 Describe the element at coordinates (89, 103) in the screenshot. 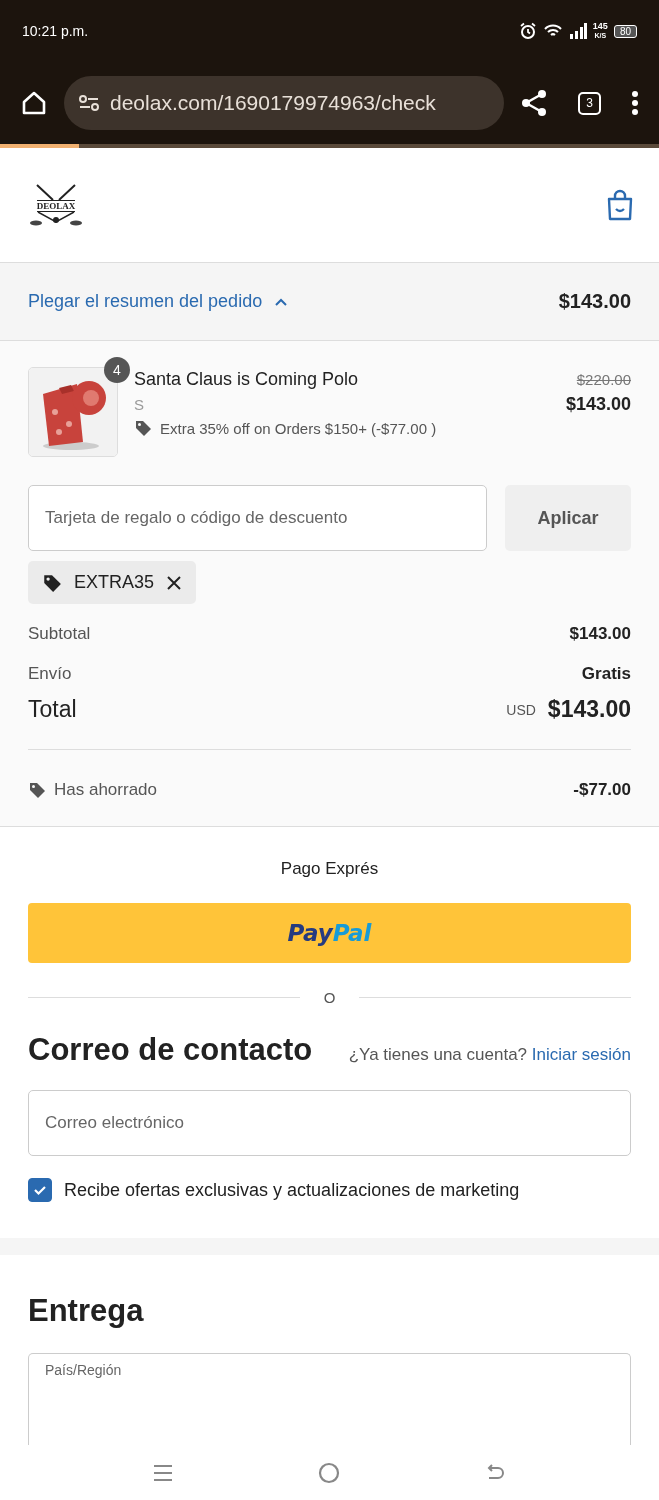

I see `site-settings-icon` at that location.